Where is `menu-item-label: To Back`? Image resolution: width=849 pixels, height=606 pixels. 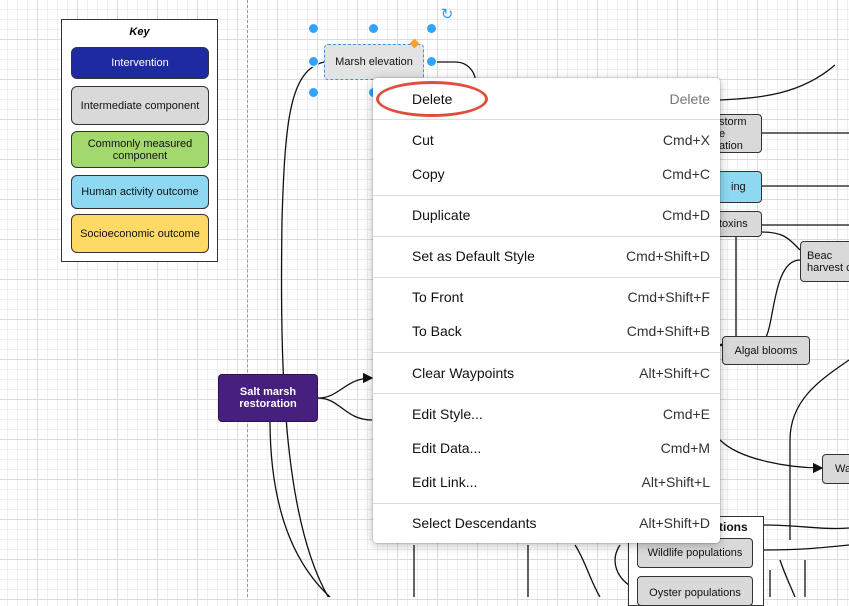 menu-item-label: To Back is located at coordinates (437, 331).